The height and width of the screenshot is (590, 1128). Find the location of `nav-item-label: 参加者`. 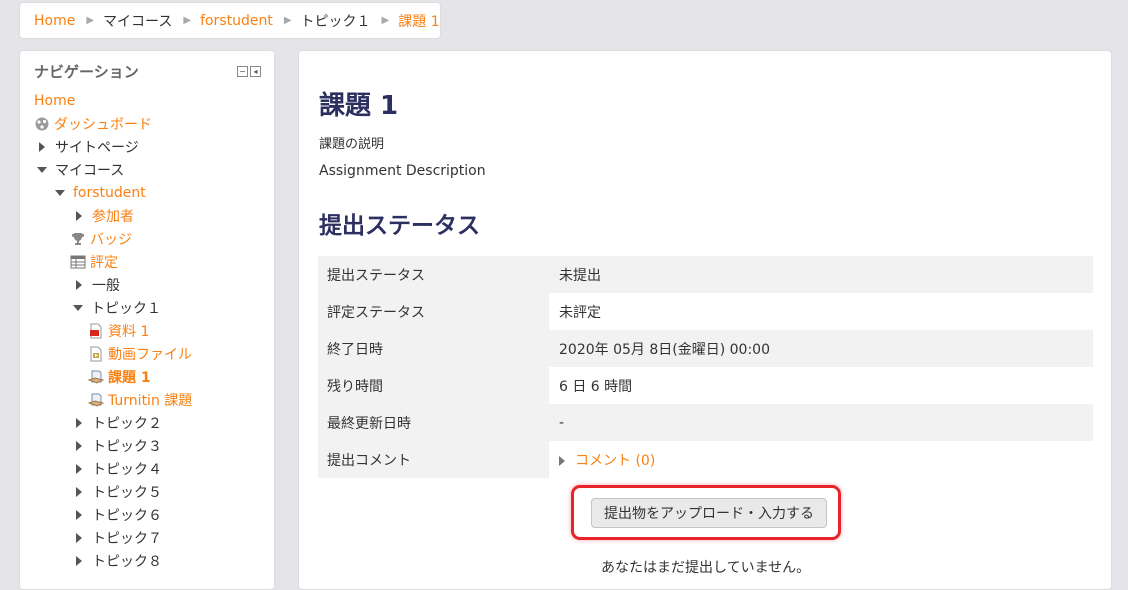

nav-item-label: 参加者 is located at coordinates (113, 217).